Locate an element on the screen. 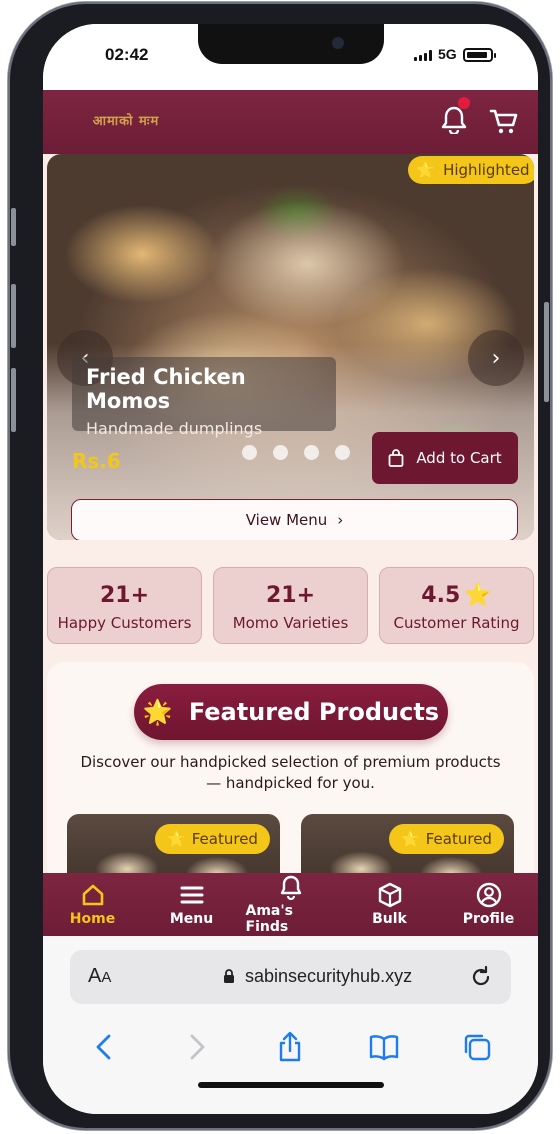  book-icon is located at coordinates (384, 1048).